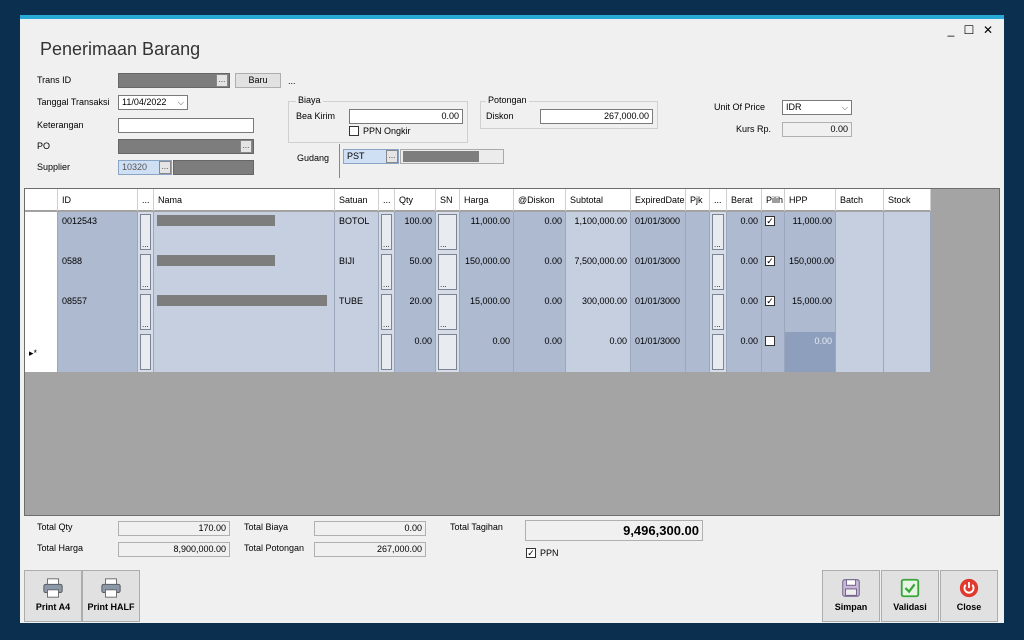 This screenshot has height=640, width=1024. What do you see at coordinates (598, 200) in the screenshot?
I see `column-header: Subtotal` at bounding box center [598, 200].